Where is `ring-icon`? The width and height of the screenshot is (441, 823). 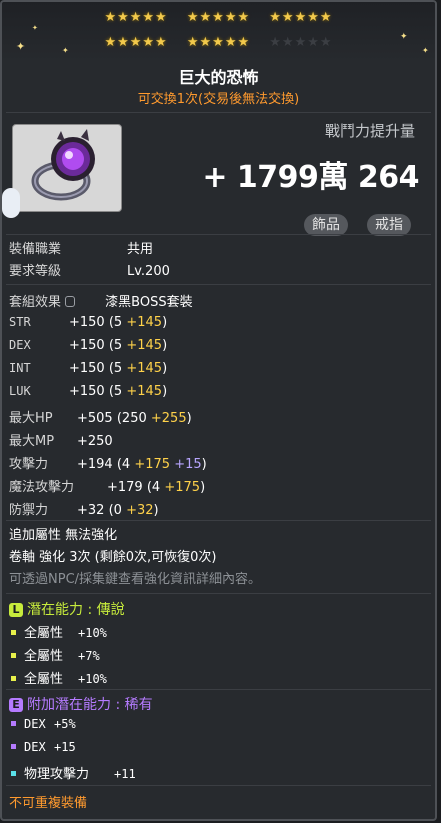 ring-icon is located at coordinates (63, 165).